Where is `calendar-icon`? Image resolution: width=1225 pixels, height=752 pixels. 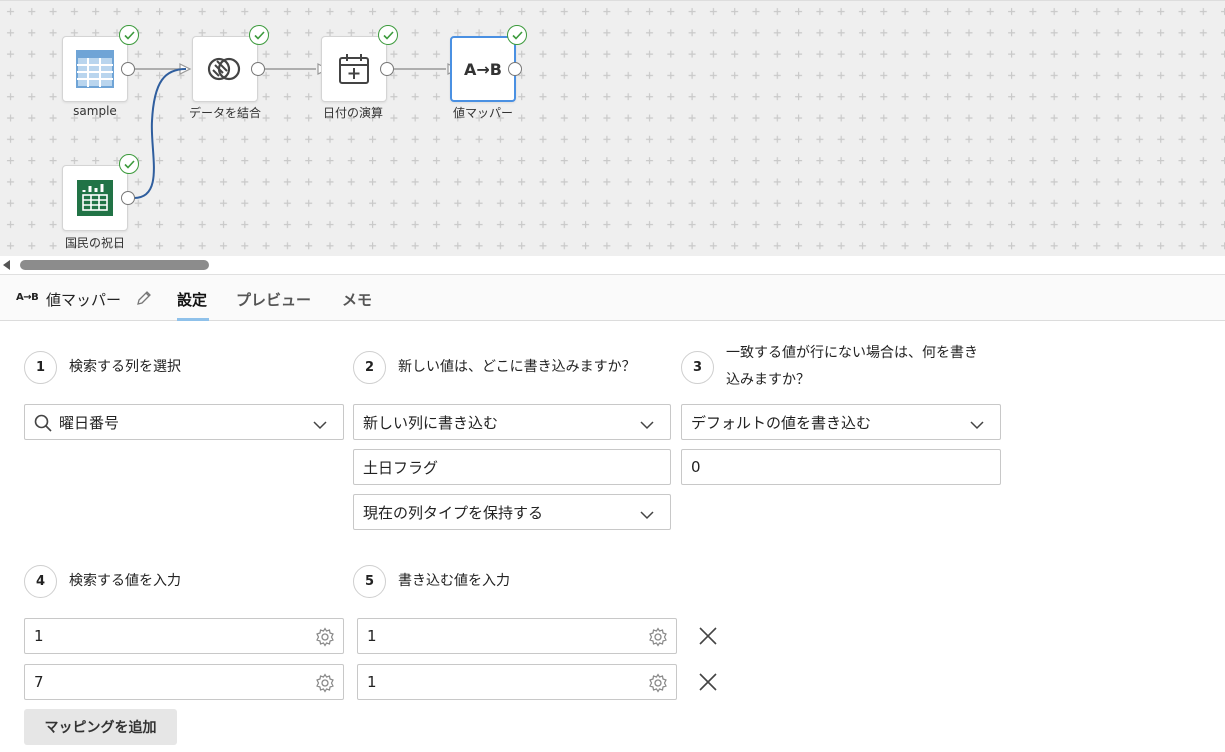
calendar-icon is located at coordinates (354, 69).